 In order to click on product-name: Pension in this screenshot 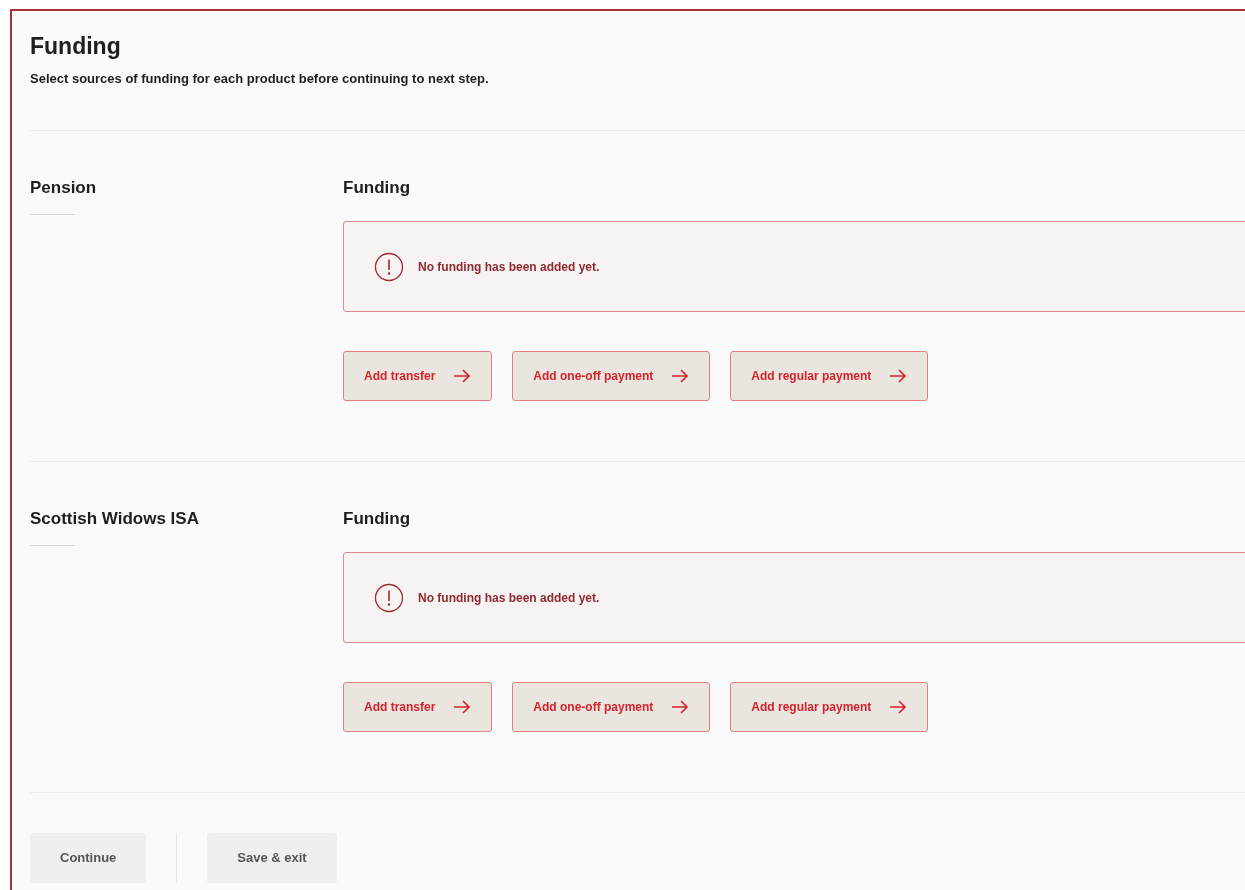, I will do `click(64, 188)`.